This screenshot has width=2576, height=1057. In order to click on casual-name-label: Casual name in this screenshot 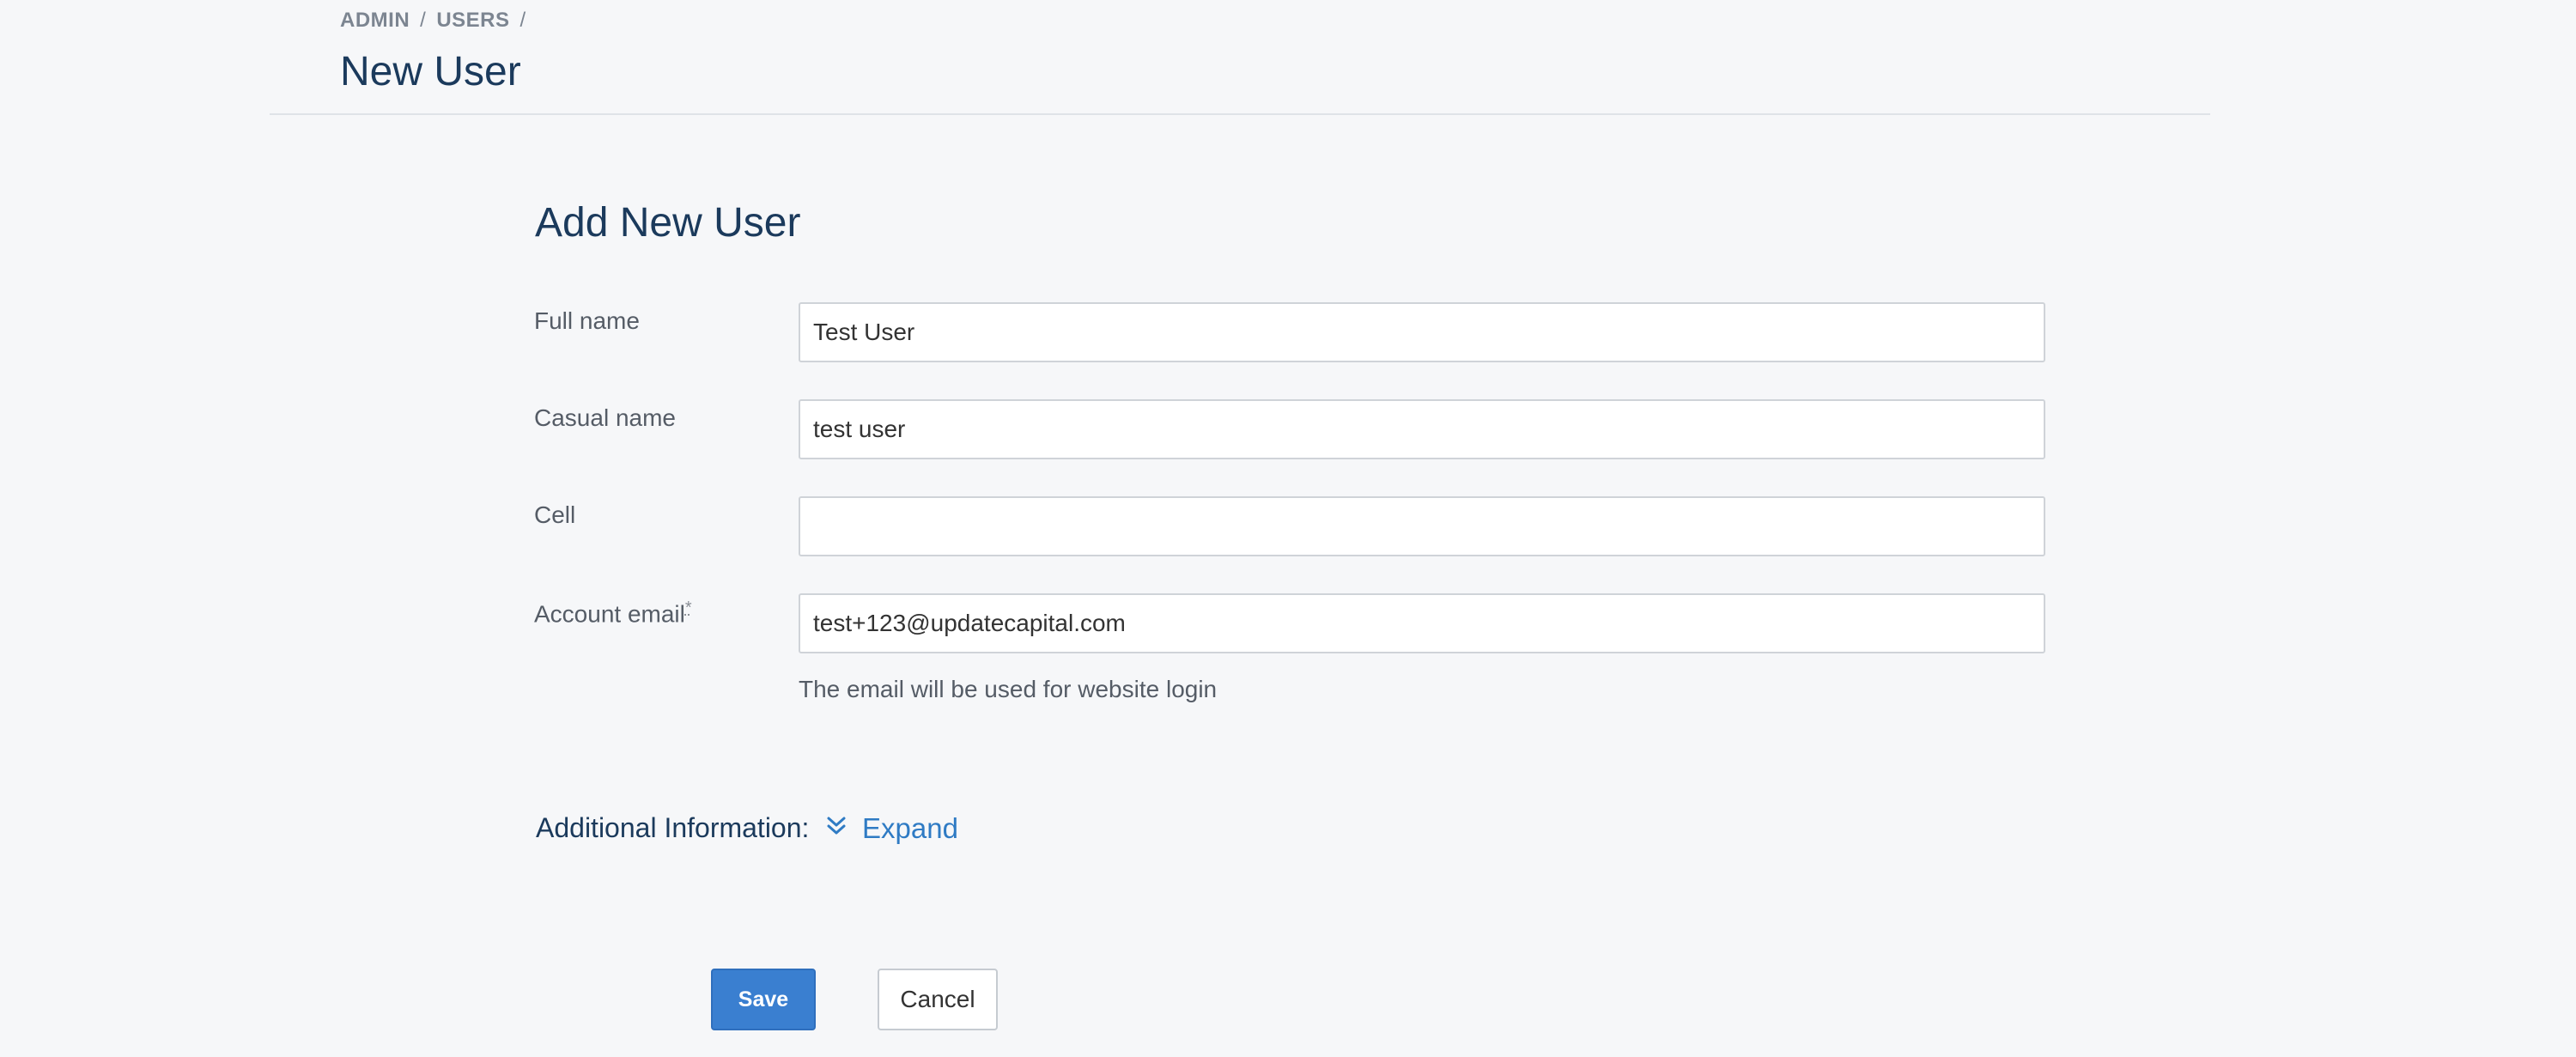, I will do `click(605, 417)`.